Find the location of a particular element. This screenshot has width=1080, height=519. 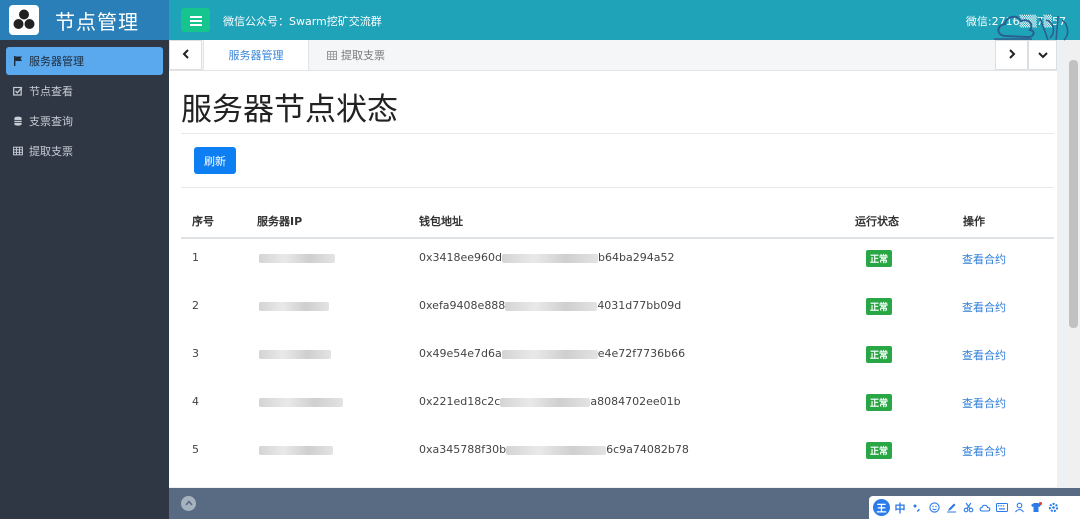

tab-dropdown-button is located at coordinates (1042, 55).